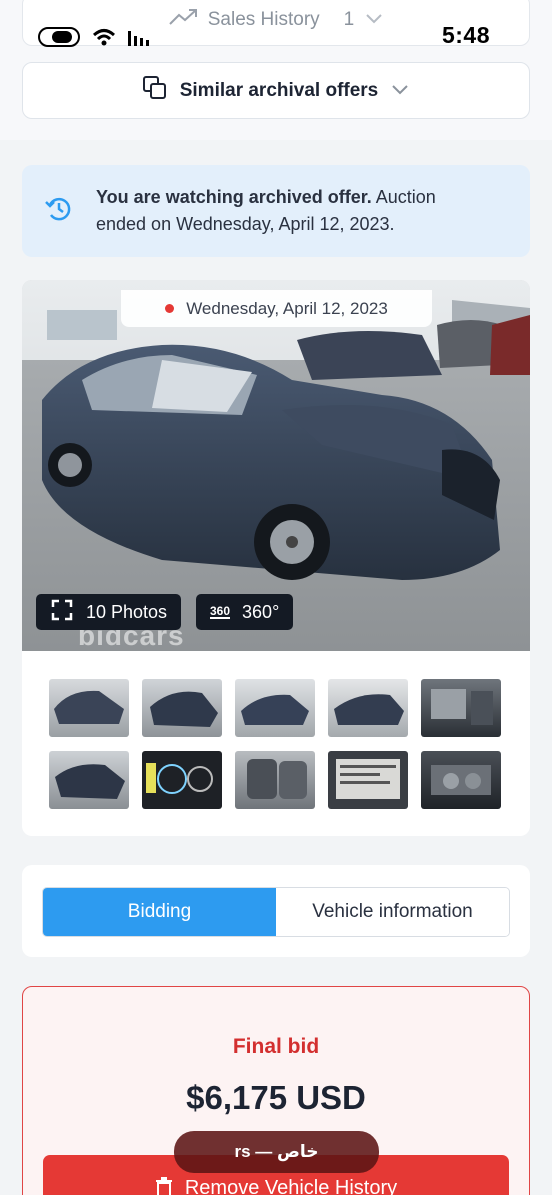 This screenshot has width=552, height=1195. Describe the element at coordinates (276, 1152) in the screenshot. I see `toast-message: rs — خاص` at that location.